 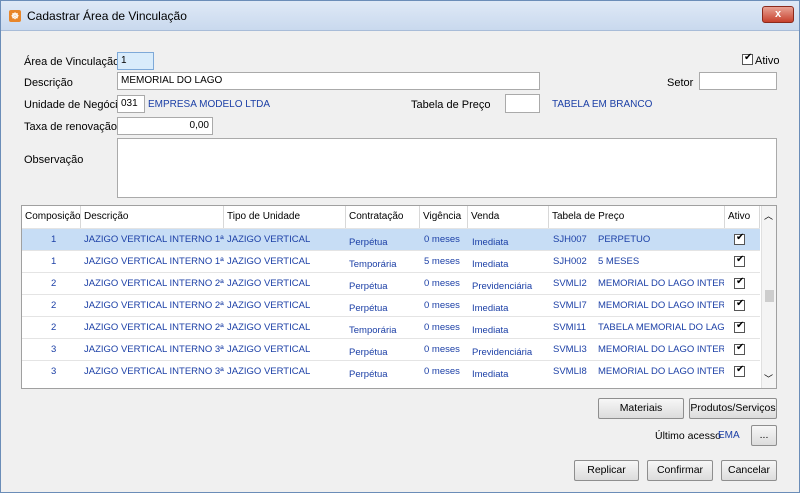 What do you see at coordinates (606, 470) in the screenshot?
I see `replicar-button: Replicar` at bounding box center [606, 470].